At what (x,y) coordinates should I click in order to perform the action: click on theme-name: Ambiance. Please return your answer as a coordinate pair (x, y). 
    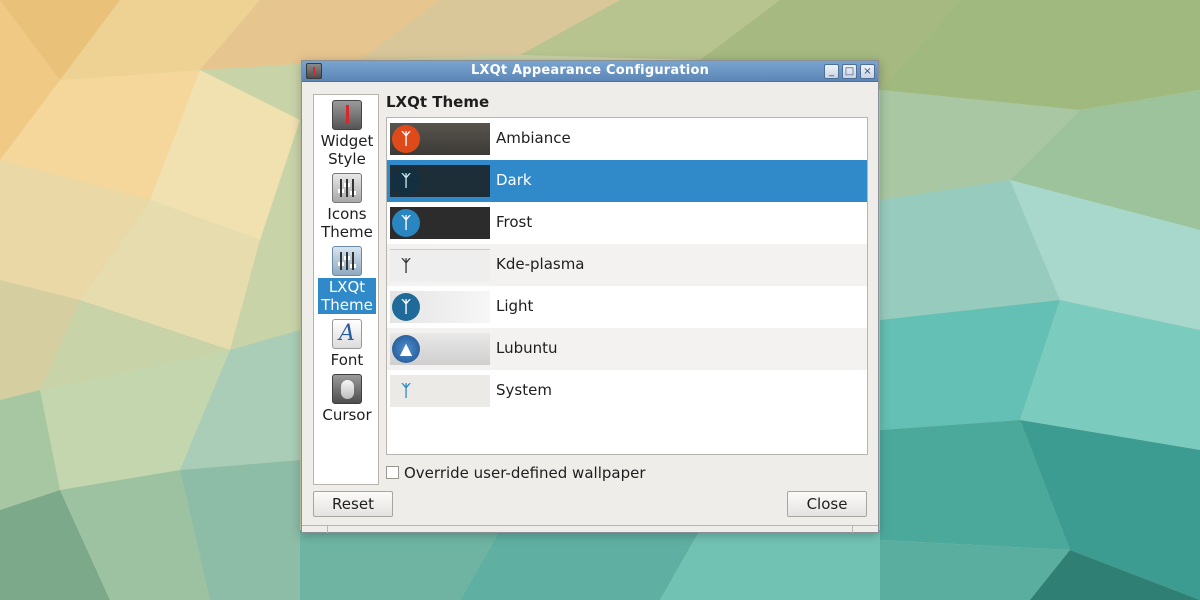
    Looking at the image, I should click on (533, 138).